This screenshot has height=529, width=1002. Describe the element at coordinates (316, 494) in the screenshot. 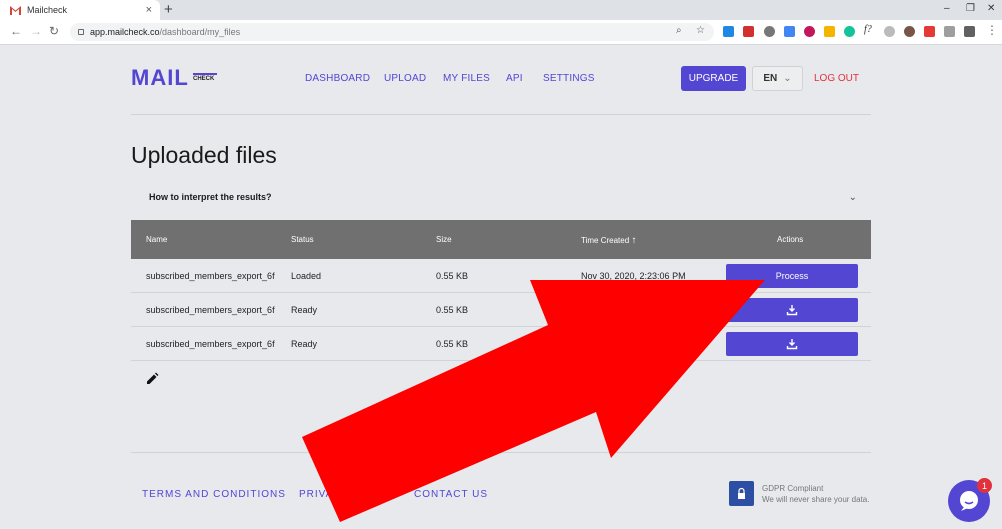

I see `footer-privacy-link: PRIVA` at that location.